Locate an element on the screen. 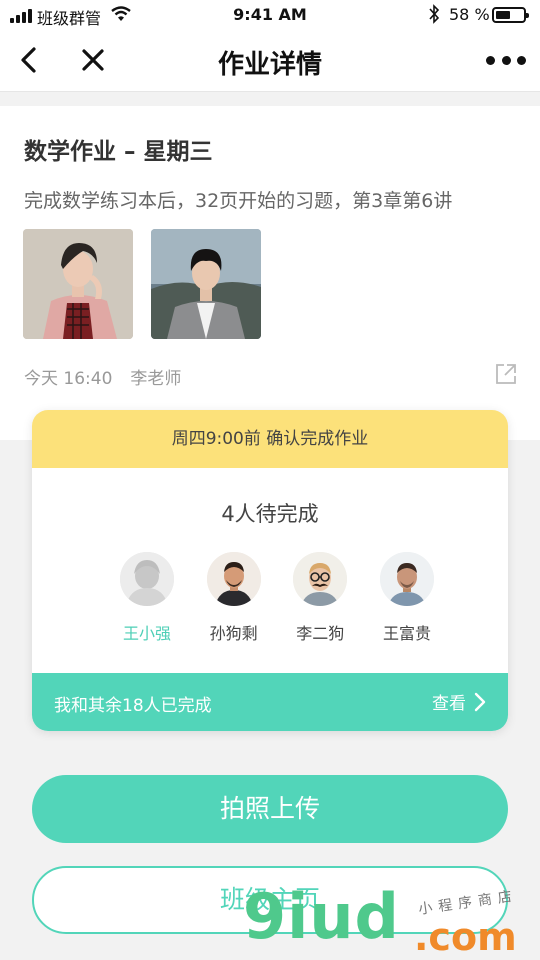 The width and height of the screenshot is (540, 960). page-title: 作业详情 is located at coordinates (269, 65).